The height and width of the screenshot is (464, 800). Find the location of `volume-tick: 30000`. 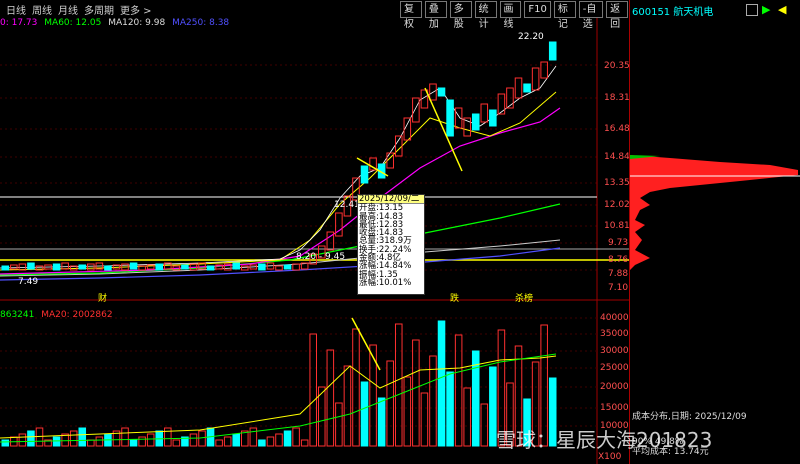

volume-tick: 30000 is located at coordinates (614, 351).